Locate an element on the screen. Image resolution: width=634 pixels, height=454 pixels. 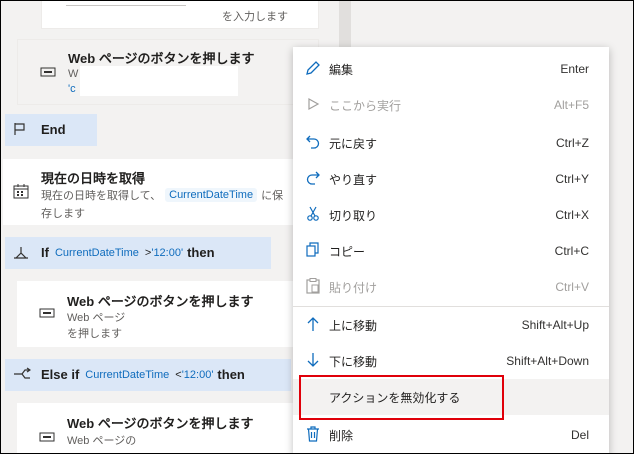
menu-item-shortcut: Ctrl+V is located at coordinates (572, 287).